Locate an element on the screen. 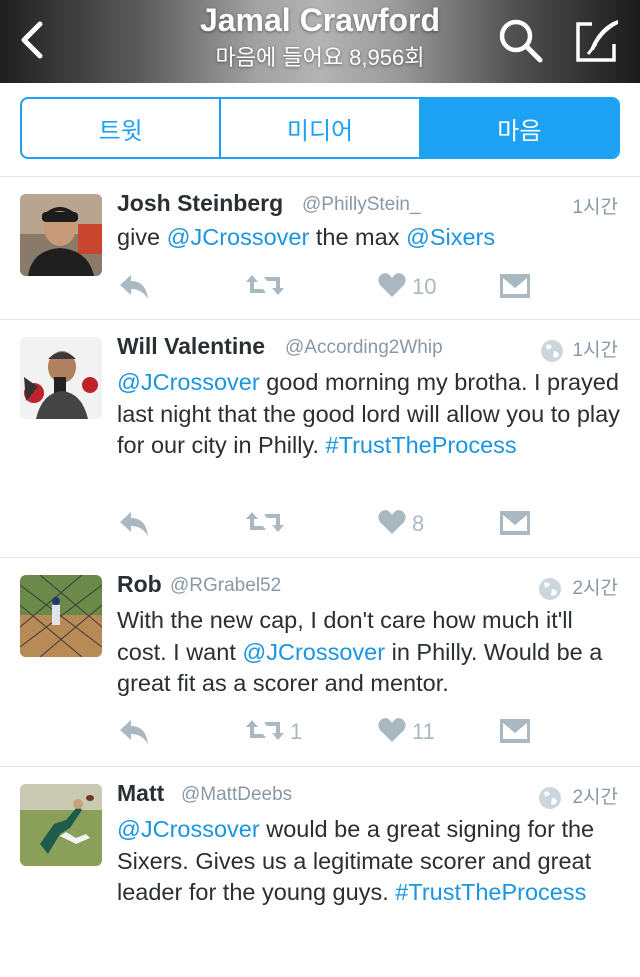  like-count: 8 is located at coordinates (418, 523).